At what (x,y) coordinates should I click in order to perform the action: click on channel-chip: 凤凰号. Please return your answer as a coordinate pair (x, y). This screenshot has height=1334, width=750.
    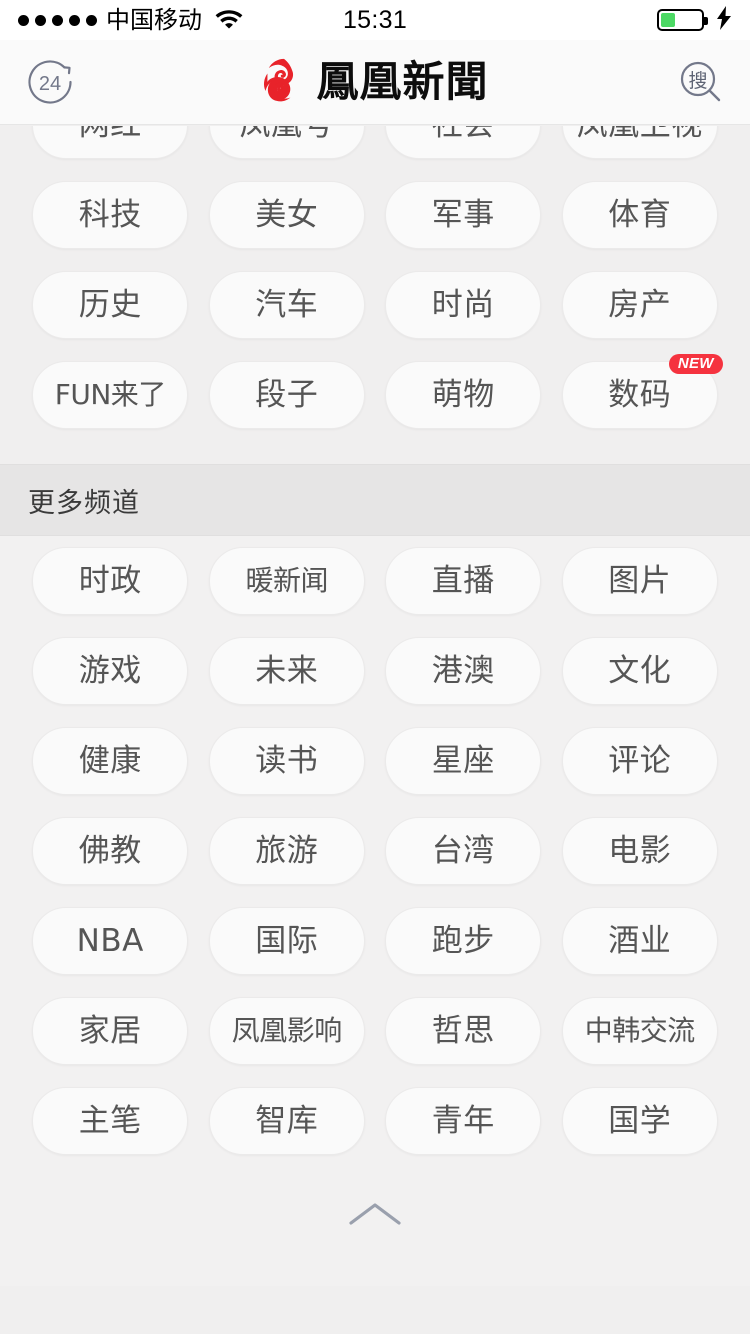
    Looking at the image, I should click on (286, 142).